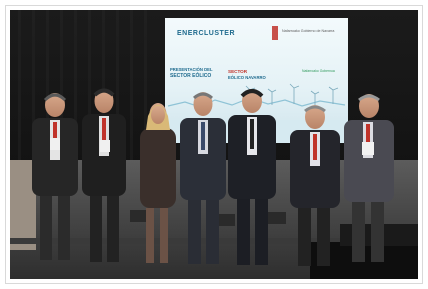  I want to click on screen-brand: ENERCLUSTER, so click(206, 33).